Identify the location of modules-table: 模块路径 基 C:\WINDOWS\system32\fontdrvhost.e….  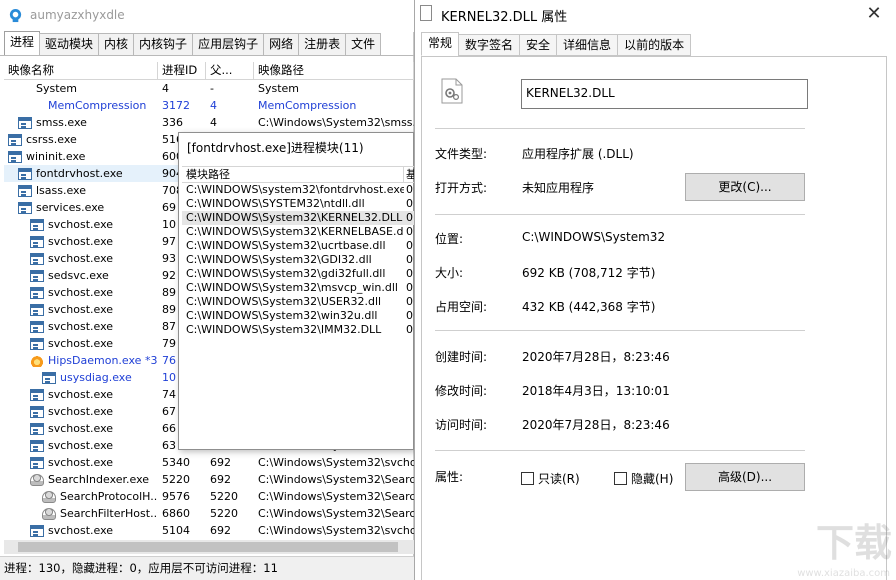
(298, 251).